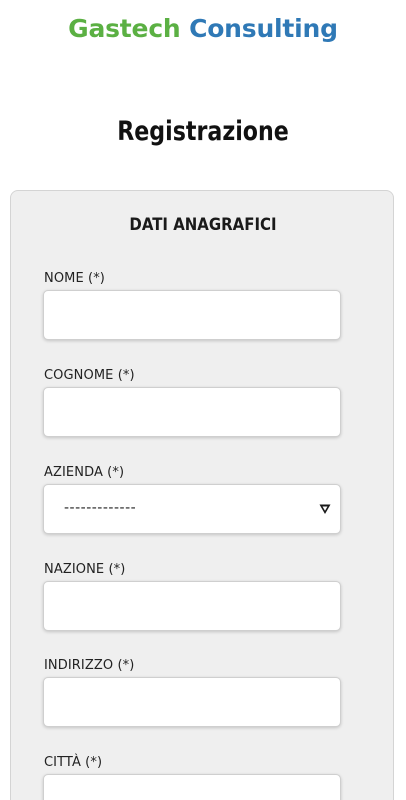 This screenshot has width=406, height=800. What do you see at coordinates (203, 225) in the screenshot?
I see `section-title: DATI ANAGRAFICI` at bounding box center [203, 225].